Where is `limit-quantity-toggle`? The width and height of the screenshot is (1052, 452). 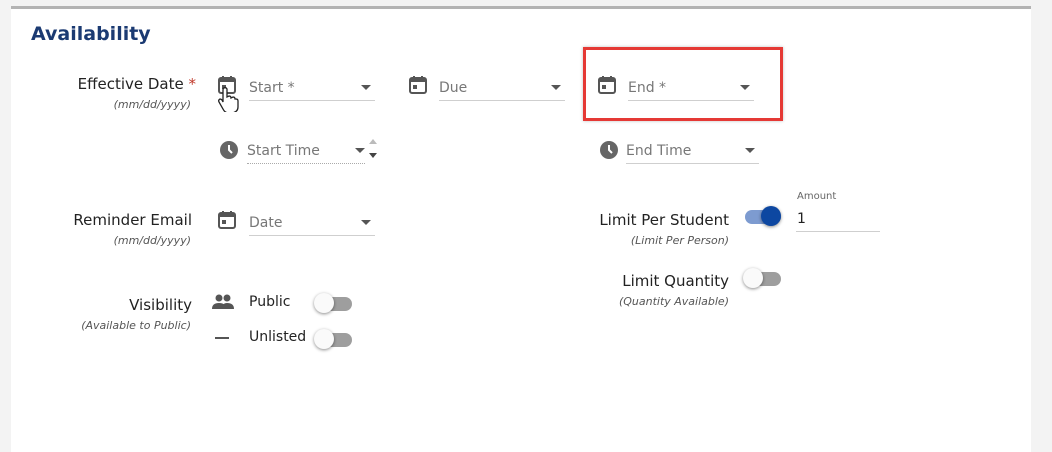
limit-quantity-toggle is located at coordinates (762, 278).